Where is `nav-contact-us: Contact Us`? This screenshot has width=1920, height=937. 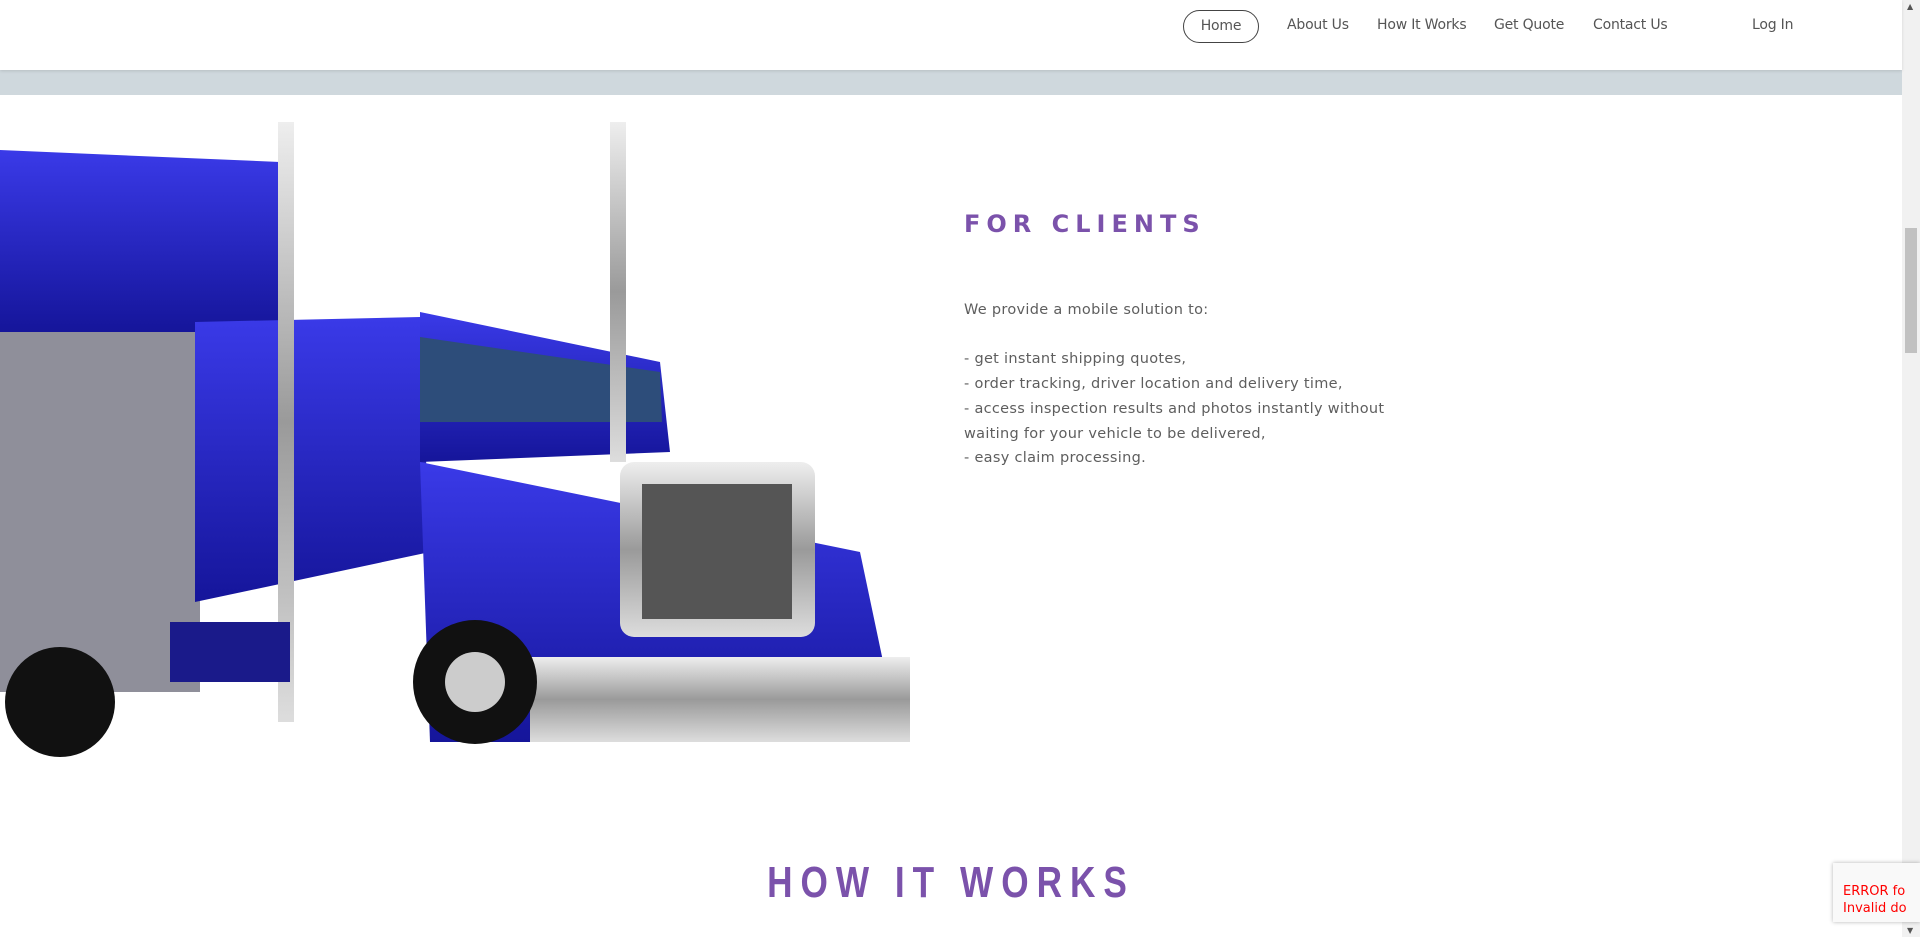
nav-contact-us: Contact Us is located at coordinates (1630, 25).